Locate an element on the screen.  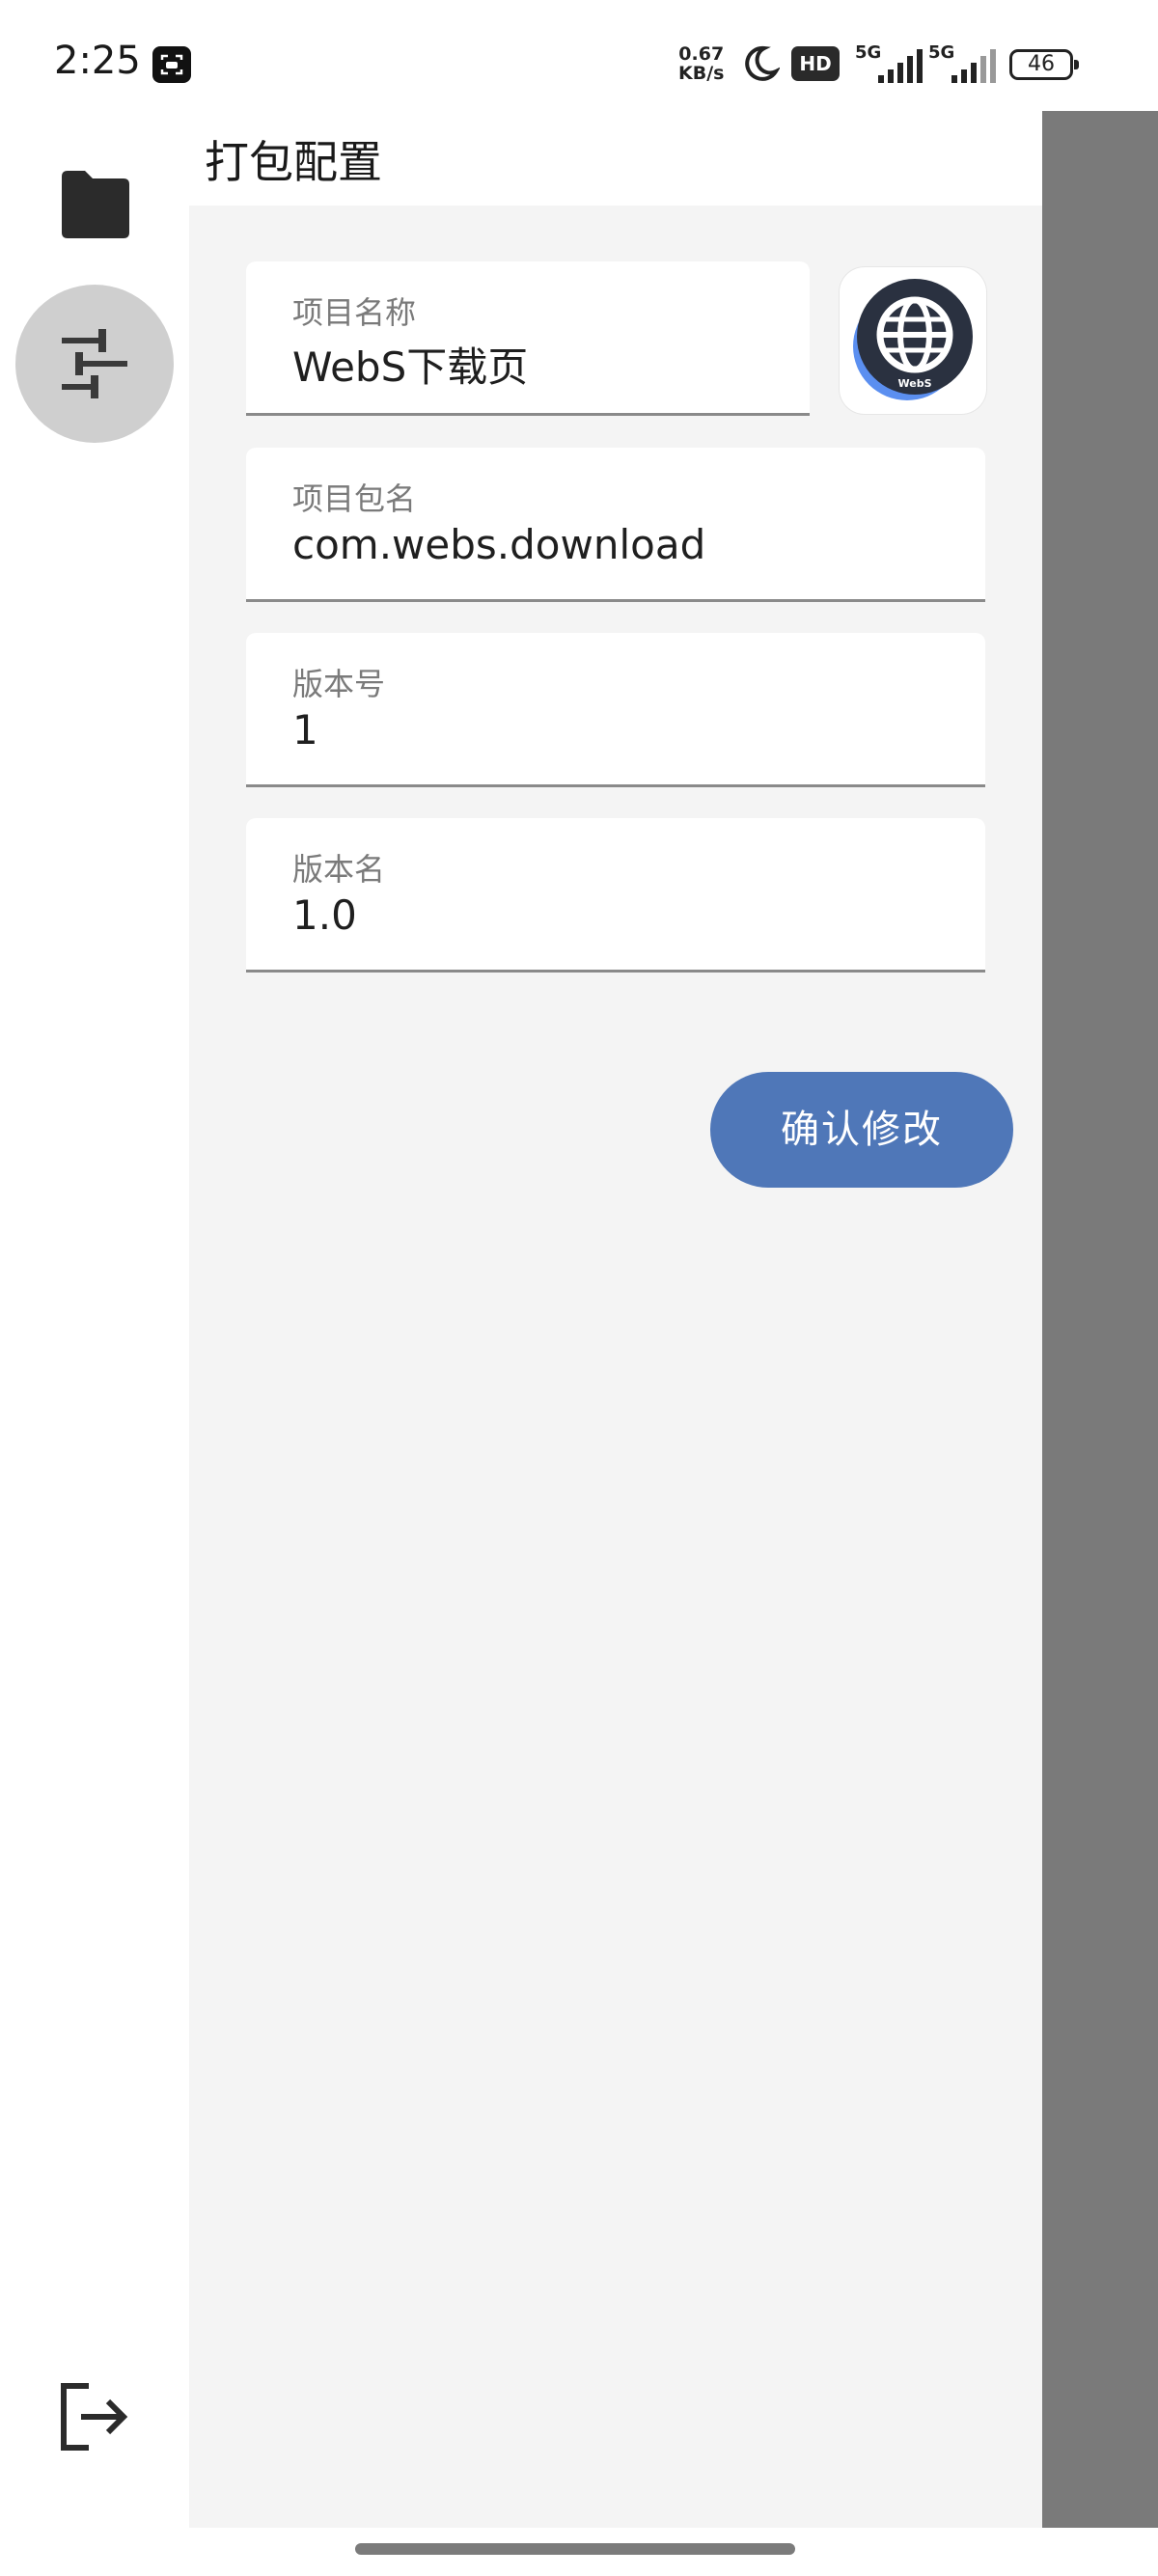
page-title: 打包配置 is located at coordinates (293, 162).